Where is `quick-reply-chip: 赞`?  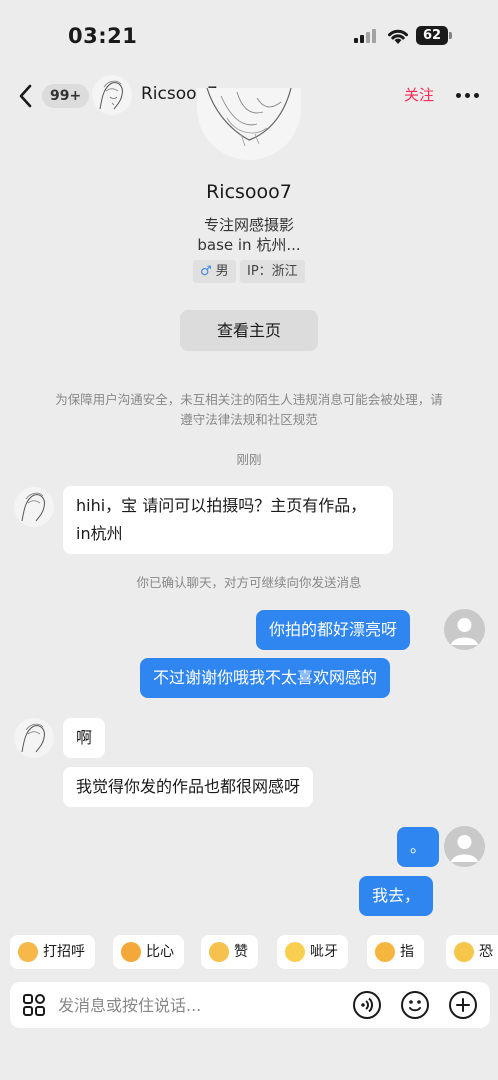
quick-reply-chip: 赞 is located at coordinates (229, 952).